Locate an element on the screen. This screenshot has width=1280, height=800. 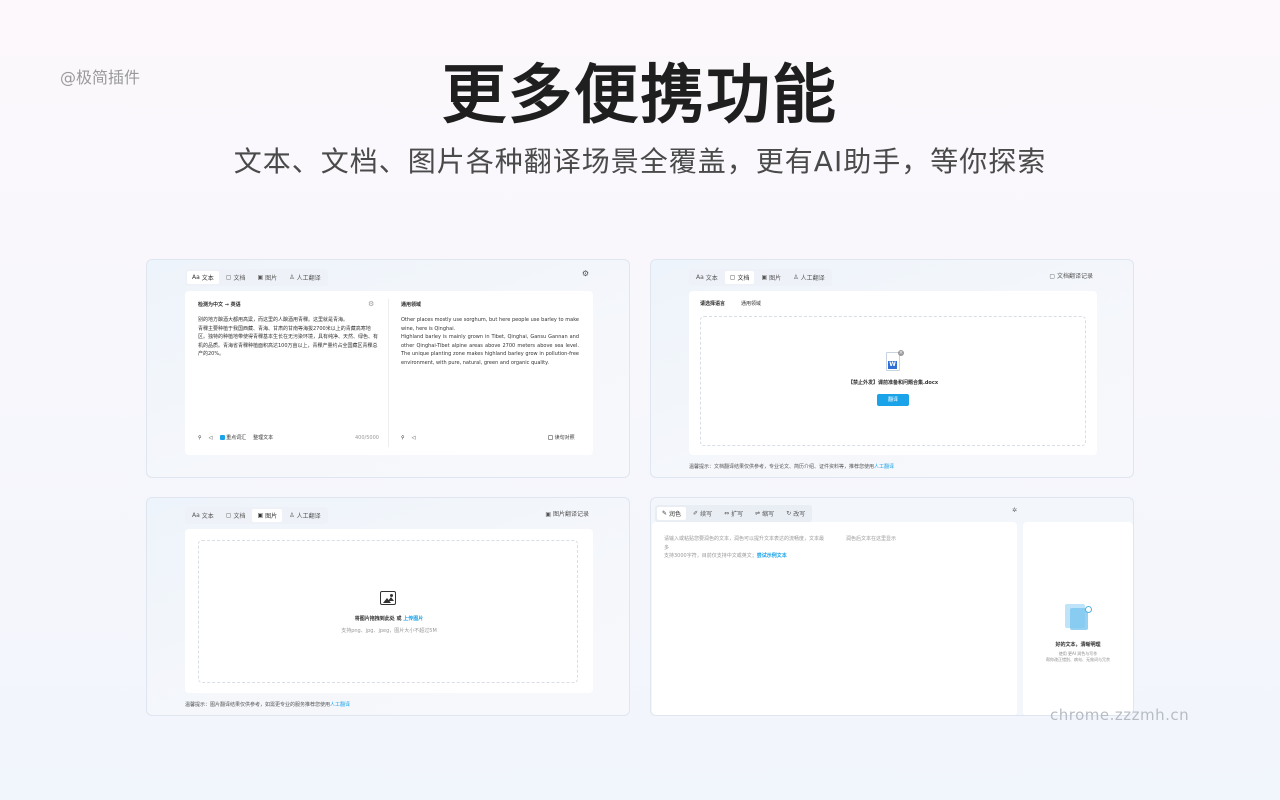
history-icon: ▣ is located at coordinates (548, 514).